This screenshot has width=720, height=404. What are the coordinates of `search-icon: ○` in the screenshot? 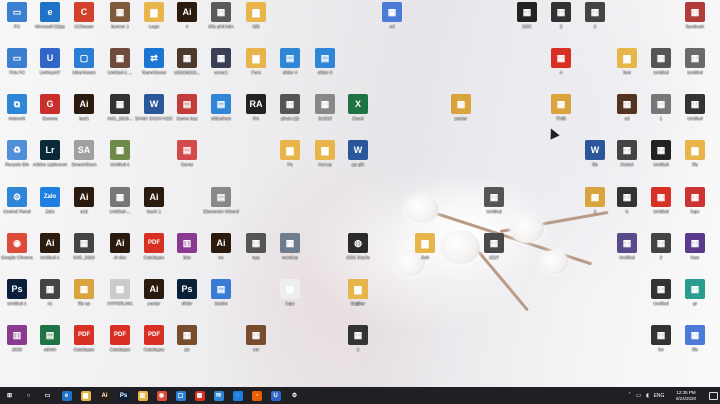 It's located at (28, 395).